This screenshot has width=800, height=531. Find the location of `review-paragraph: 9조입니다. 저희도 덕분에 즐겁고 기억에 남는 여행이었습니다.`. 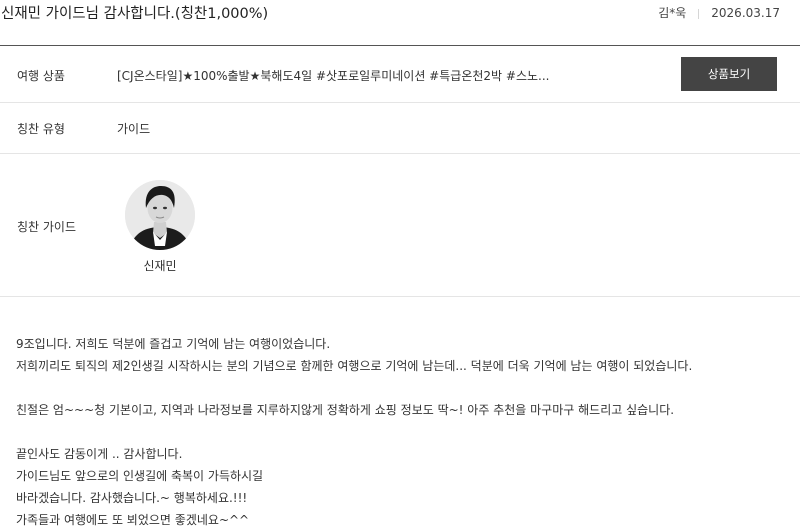

review-paragraph: 9조입니다. 저희도 덕분에 즐겁고 기억에 남는 여행이었습니다. is located at coordinates (173, 344).